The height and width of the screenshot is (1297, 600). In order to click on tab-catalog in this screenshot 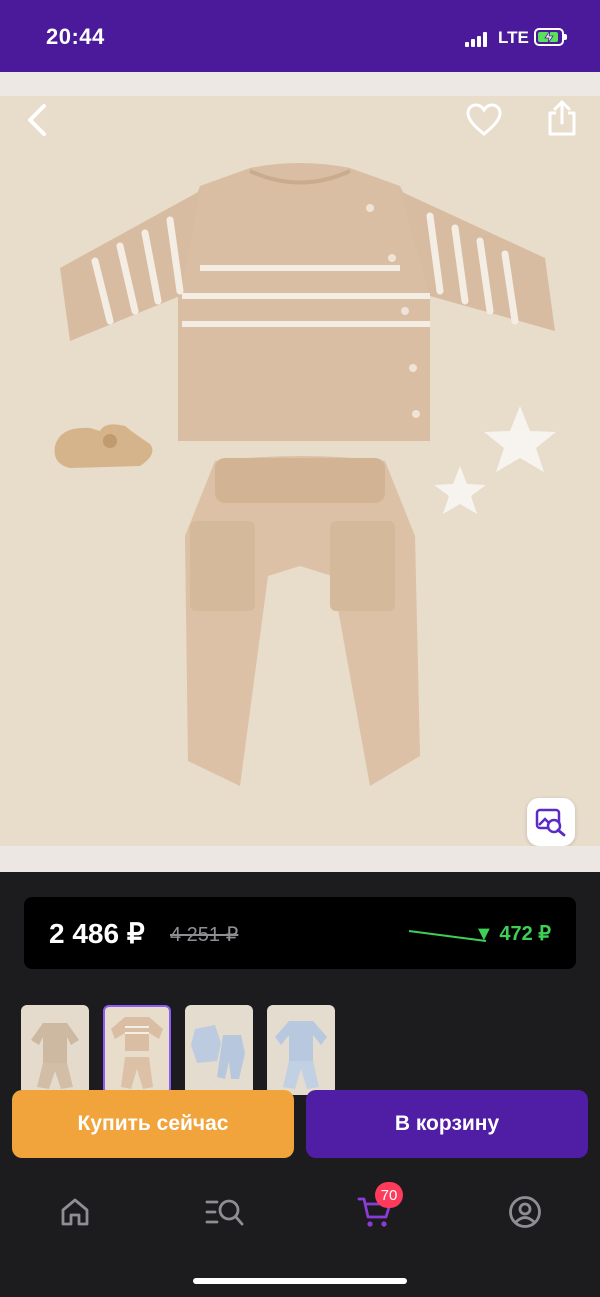, I will do `click(225, 1212)`.